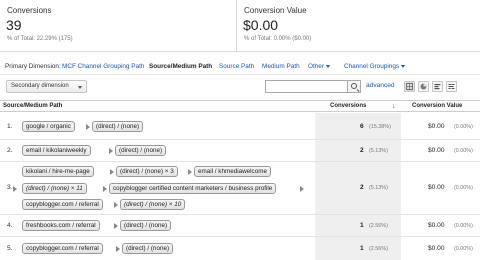 The height and width of the screenshot is (260, 480). Describe the element at coordinates (180, 66) in the screenshot. I see `dimension-source-medium-path: Source/Medium Path` at that location.